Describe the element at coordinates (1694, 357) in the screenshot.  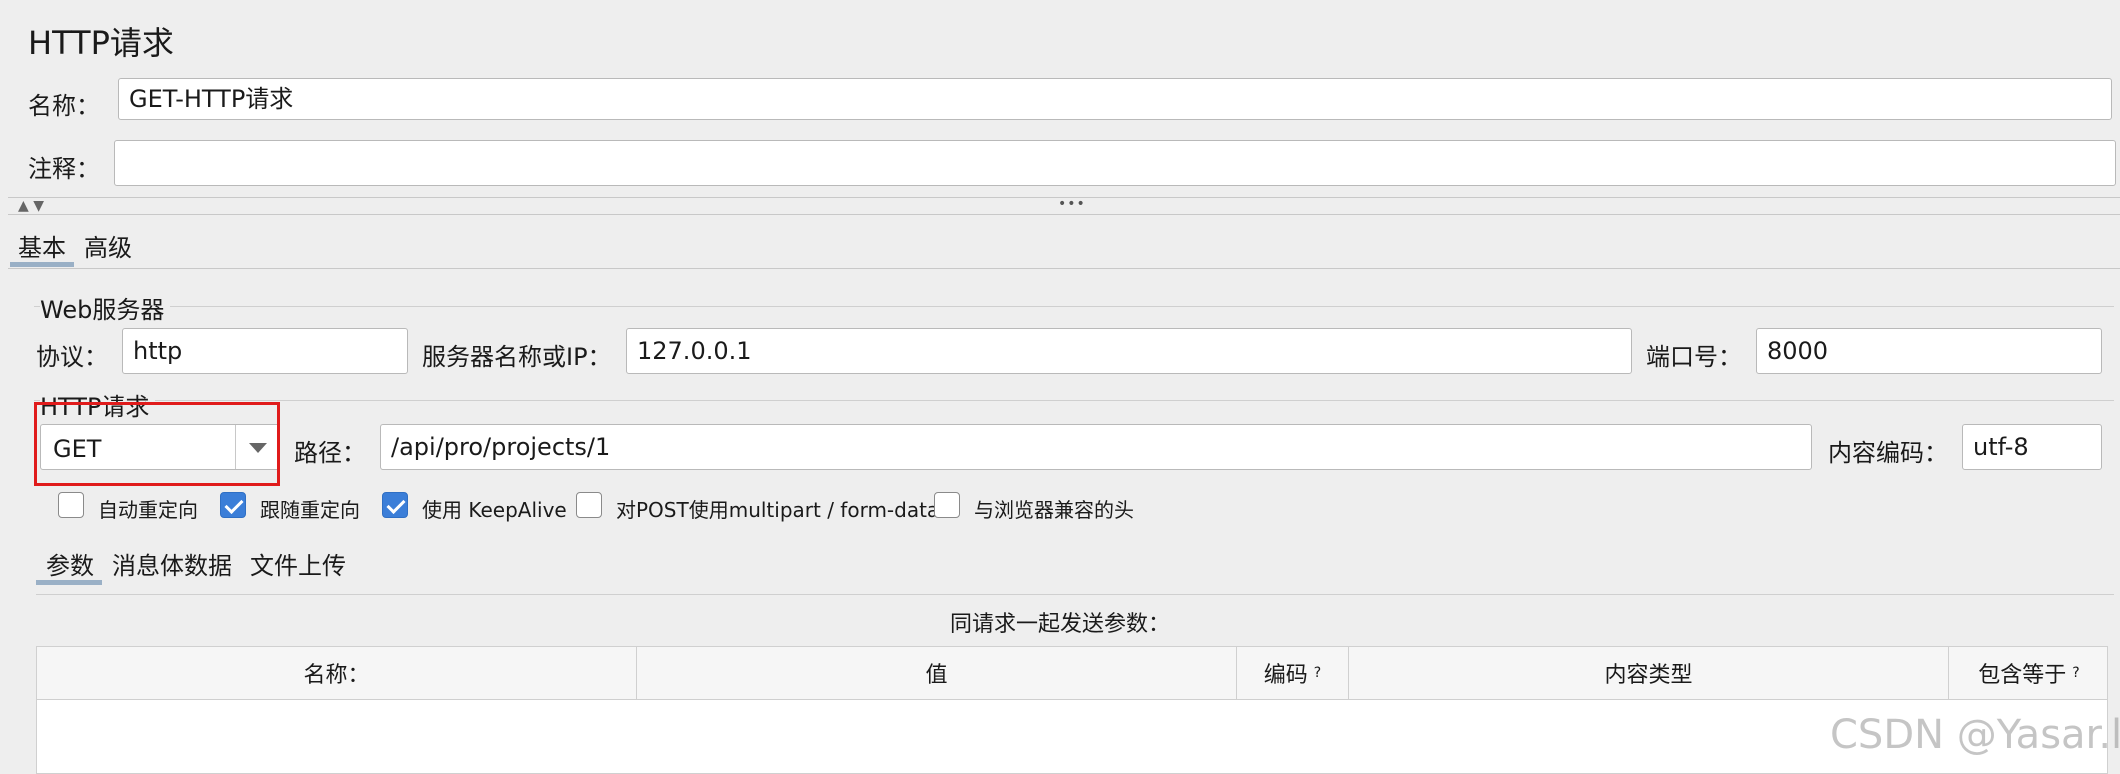
I see `port-label: 端口号：` at that location.